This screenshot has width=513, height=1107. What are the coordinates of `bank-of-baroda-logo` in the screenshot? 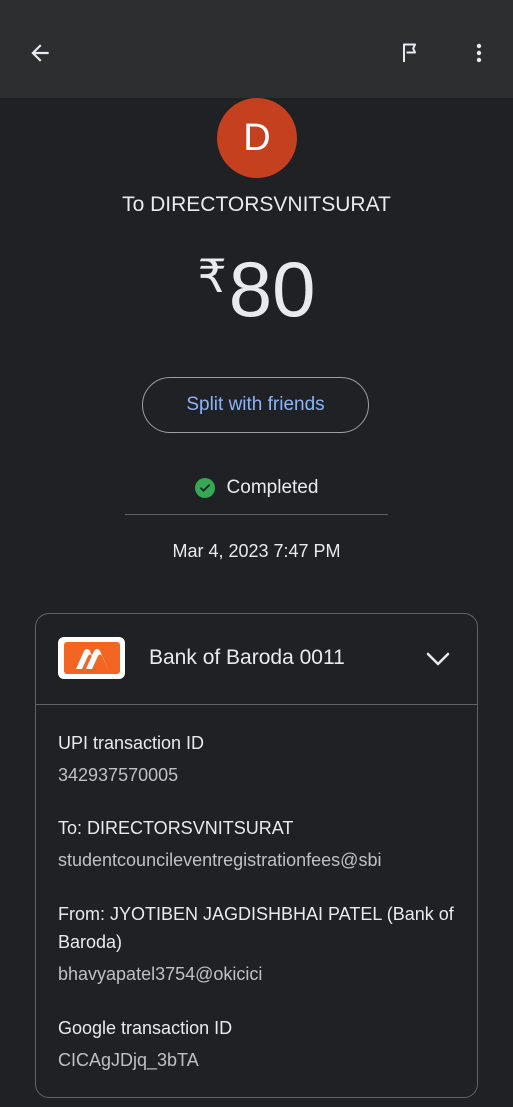 It's located at (91, 658).